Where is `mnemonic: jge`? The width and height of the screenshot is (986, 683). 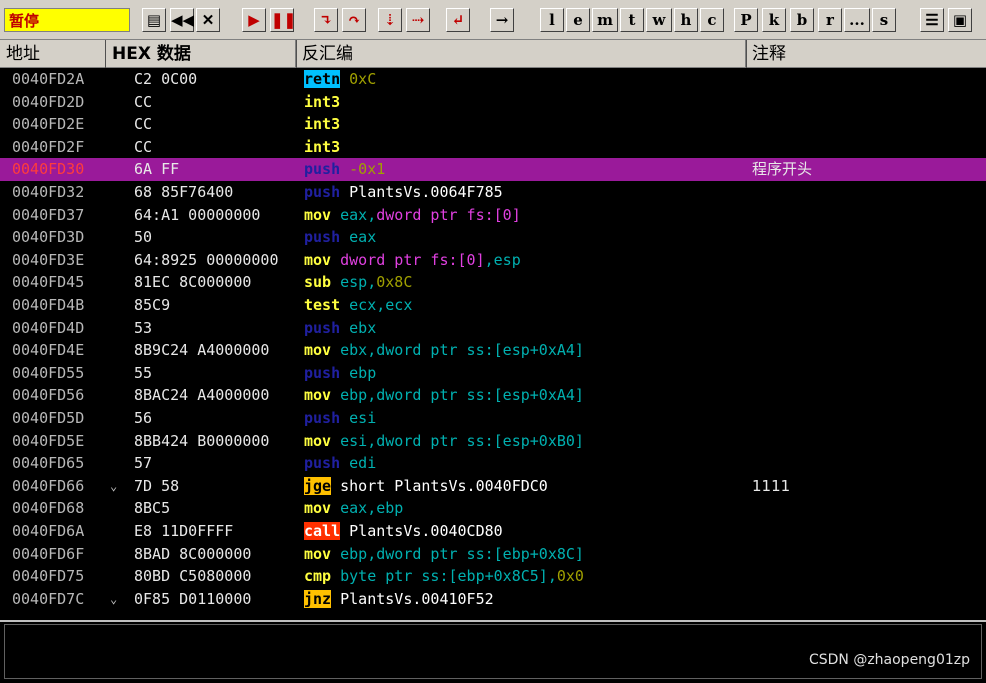
mnemonic: jge is located at coordinates (318, 485).